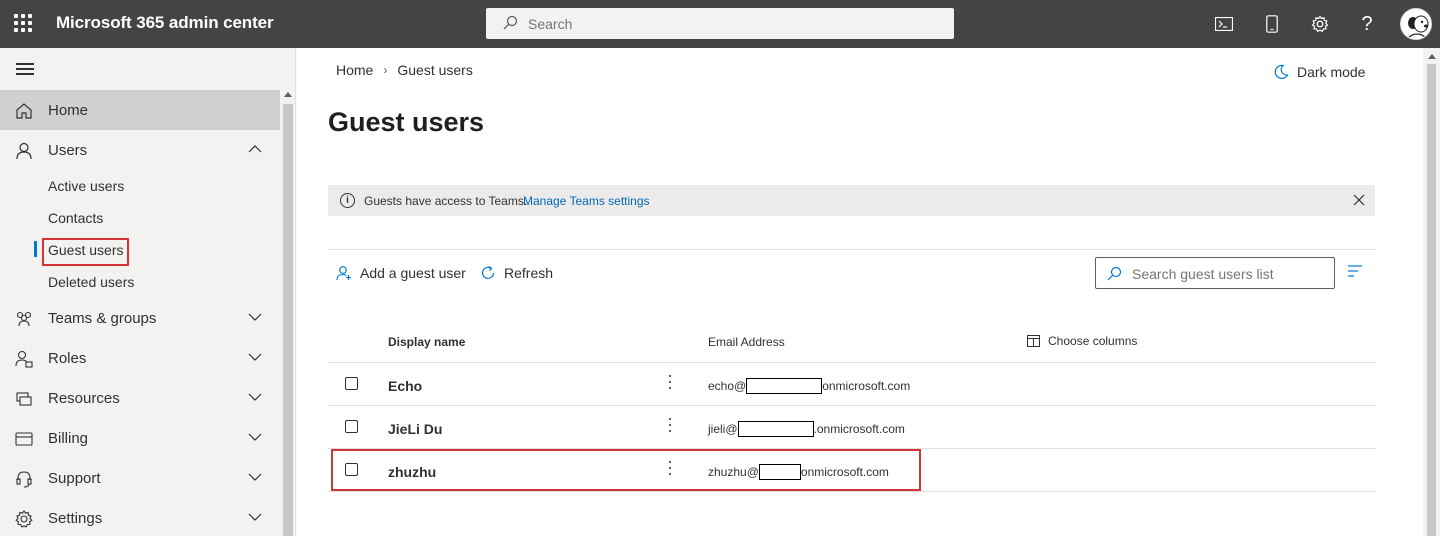  I want to click on breadcrumb-current: Guest users, so click(435, 70).